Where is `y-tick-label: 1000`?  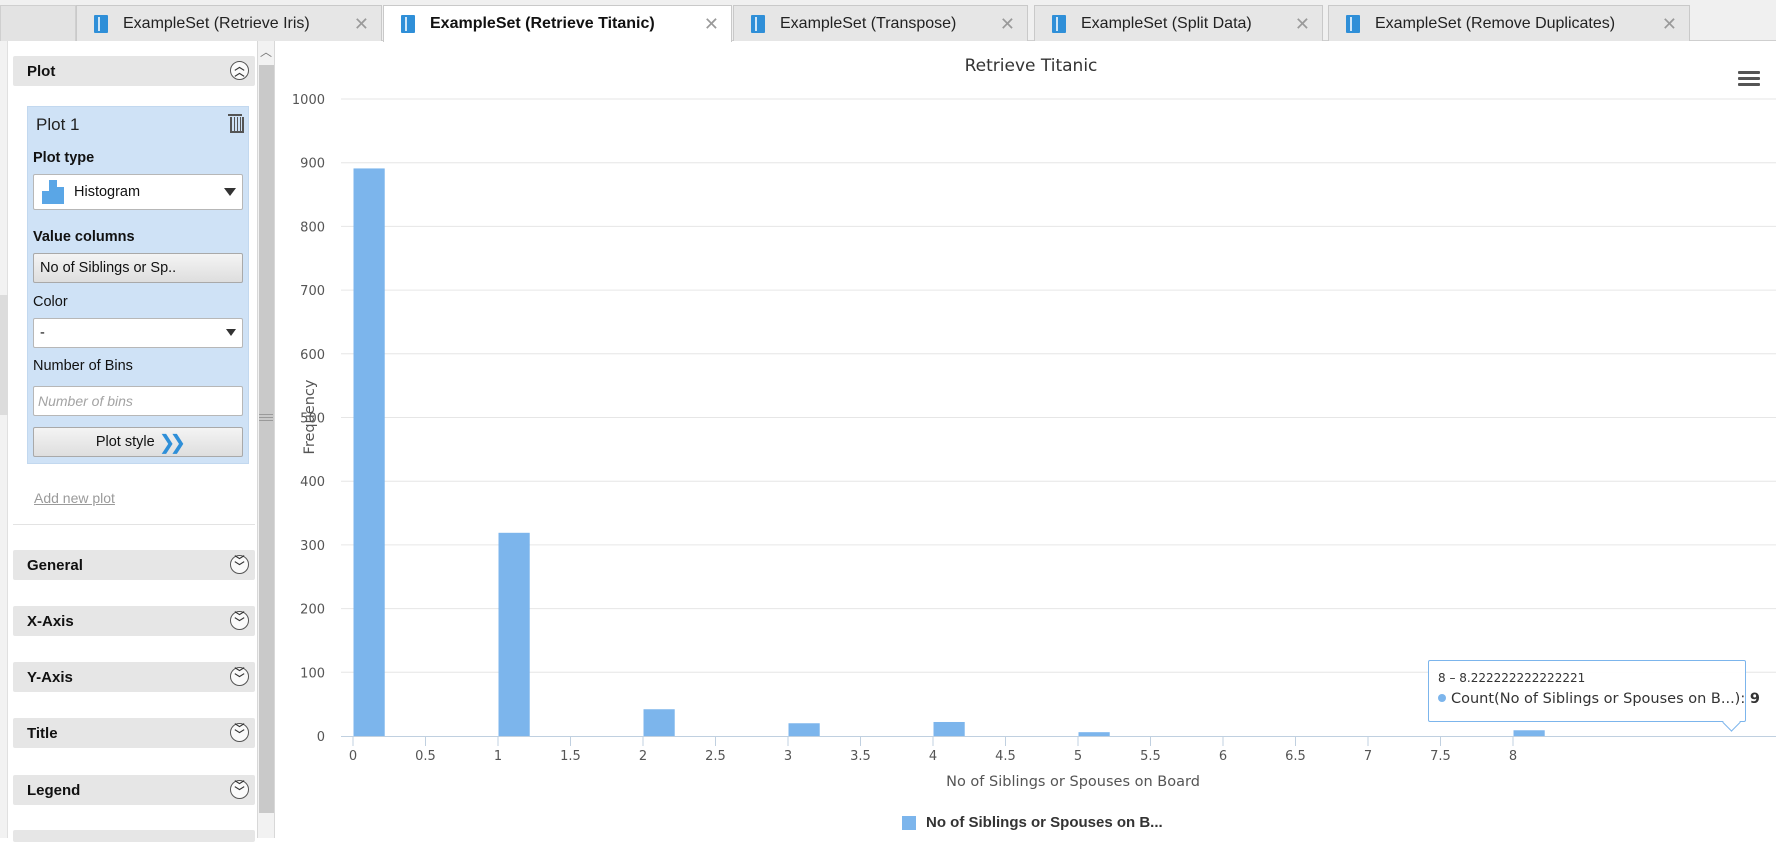 y-tick-label: 1000 is located at coordinates (308, 100).